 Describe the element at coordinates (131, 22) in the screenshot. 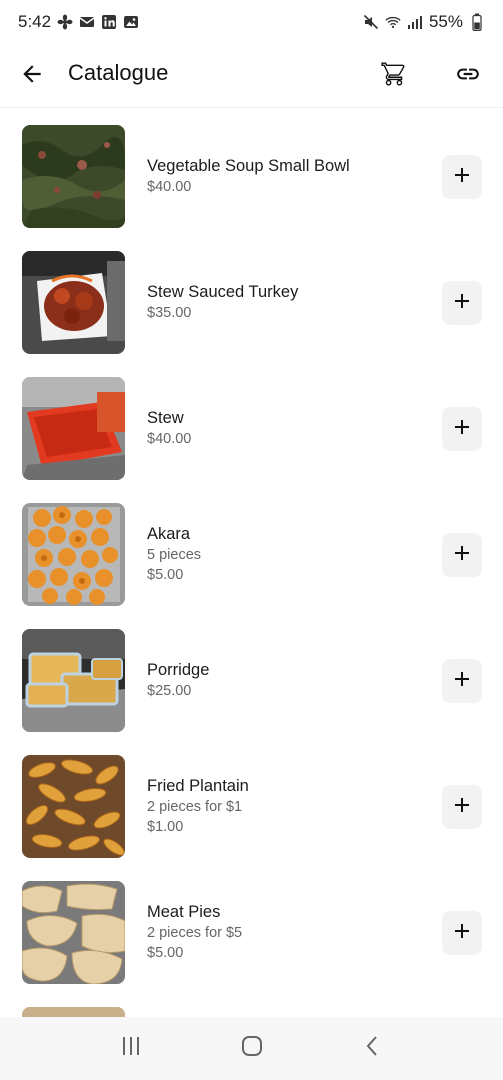

I see `gallery-icon` at that location.